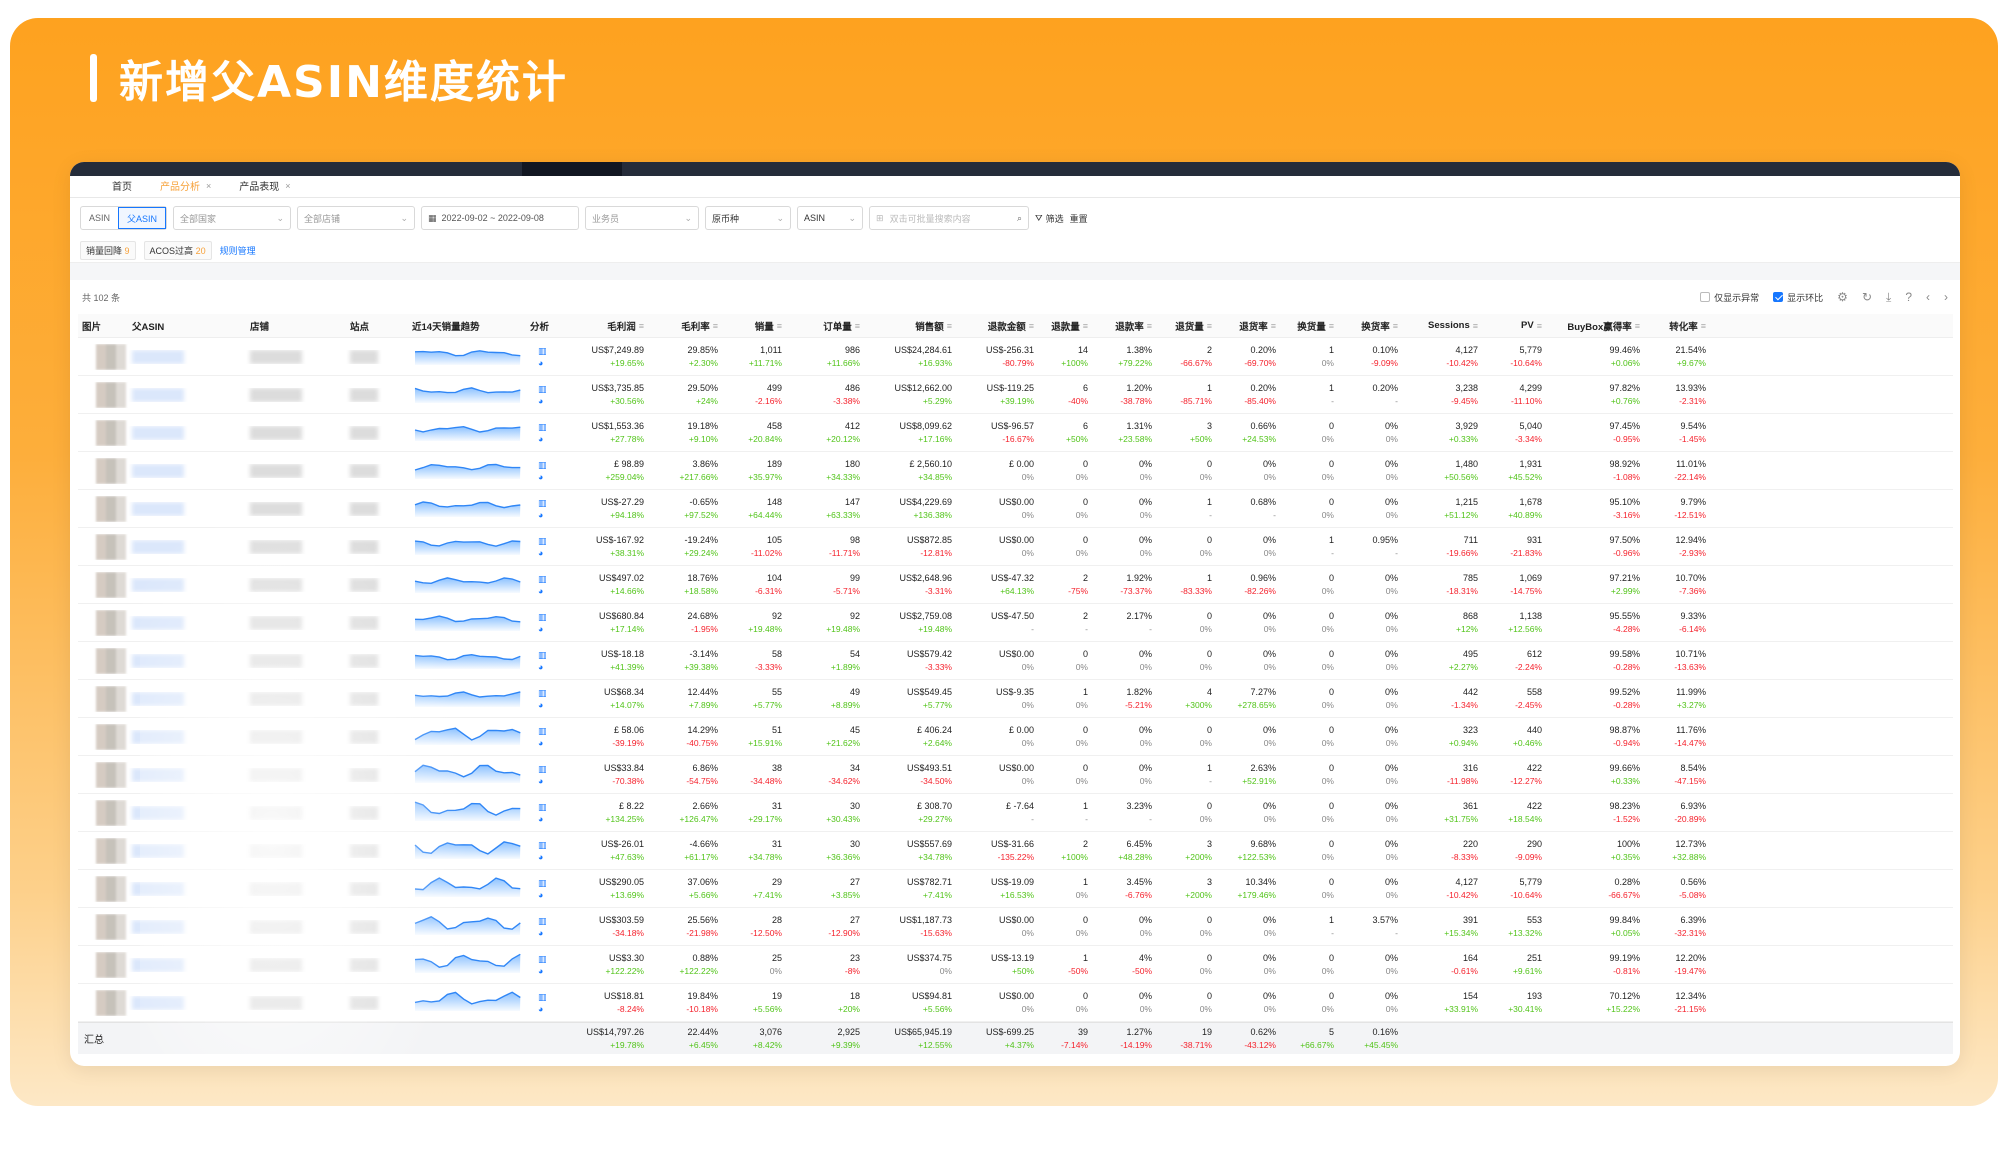 This screenshot has height=1166, width=2007. I want to click on salesperson-select: 业务员 ⌄, so click(642, 218).